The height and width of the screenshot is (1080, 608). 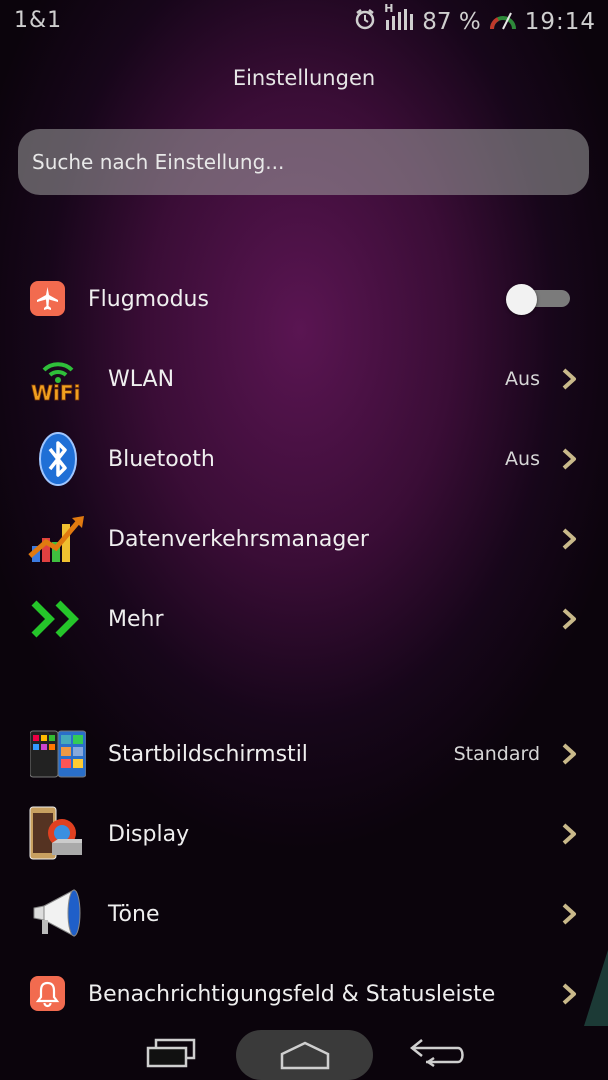 I want to click on benachrichtigungen-label: Benachrichtigungsfeld & Statusleiste, so click(x=292, y=994).